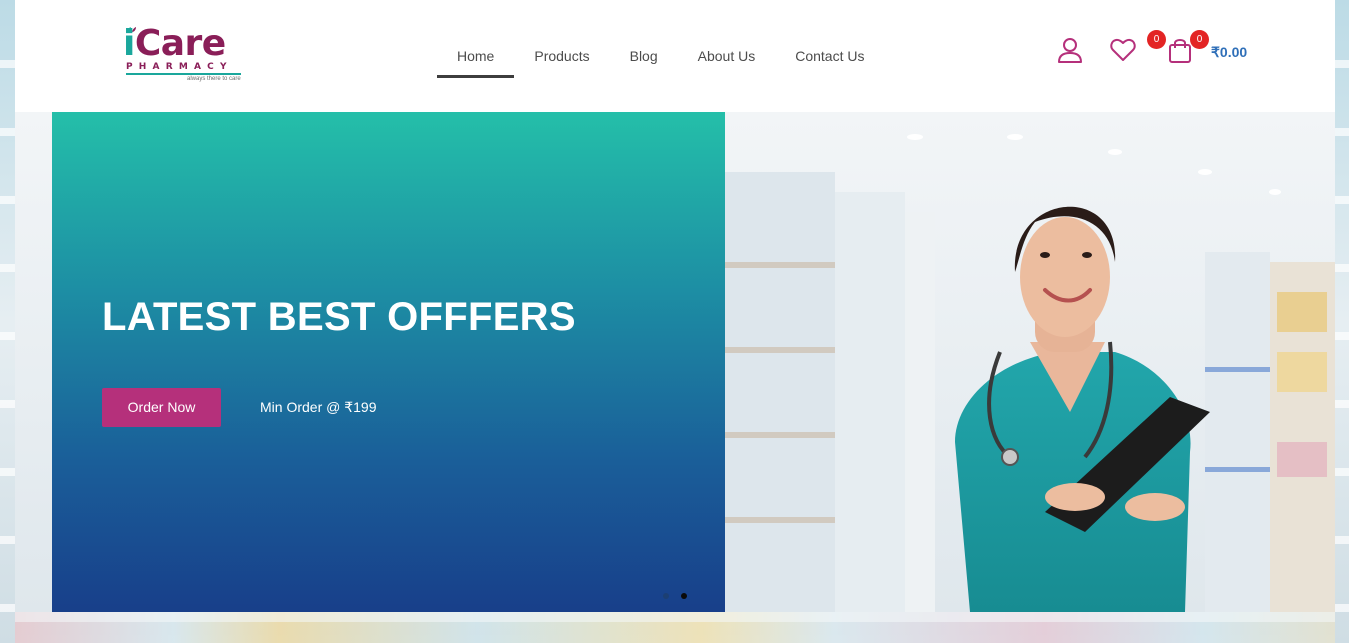 The width and height of the screenshot is (1349, 643). What do you see at coordinates (727, 58) in the screenshot?
I see `nav-about-us: About Us` at bounding box center [727, 58].